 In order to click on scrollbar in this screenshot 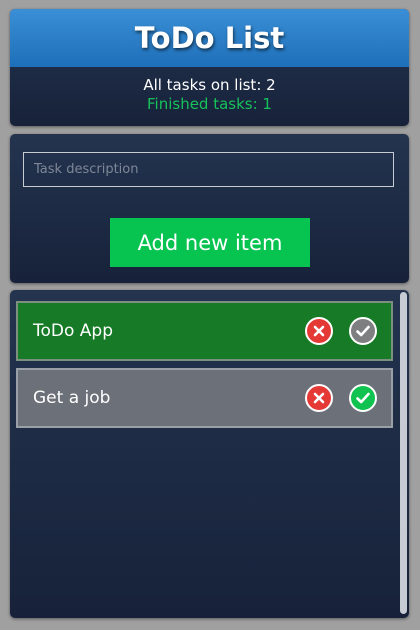, I will do `click(403, 453)`.